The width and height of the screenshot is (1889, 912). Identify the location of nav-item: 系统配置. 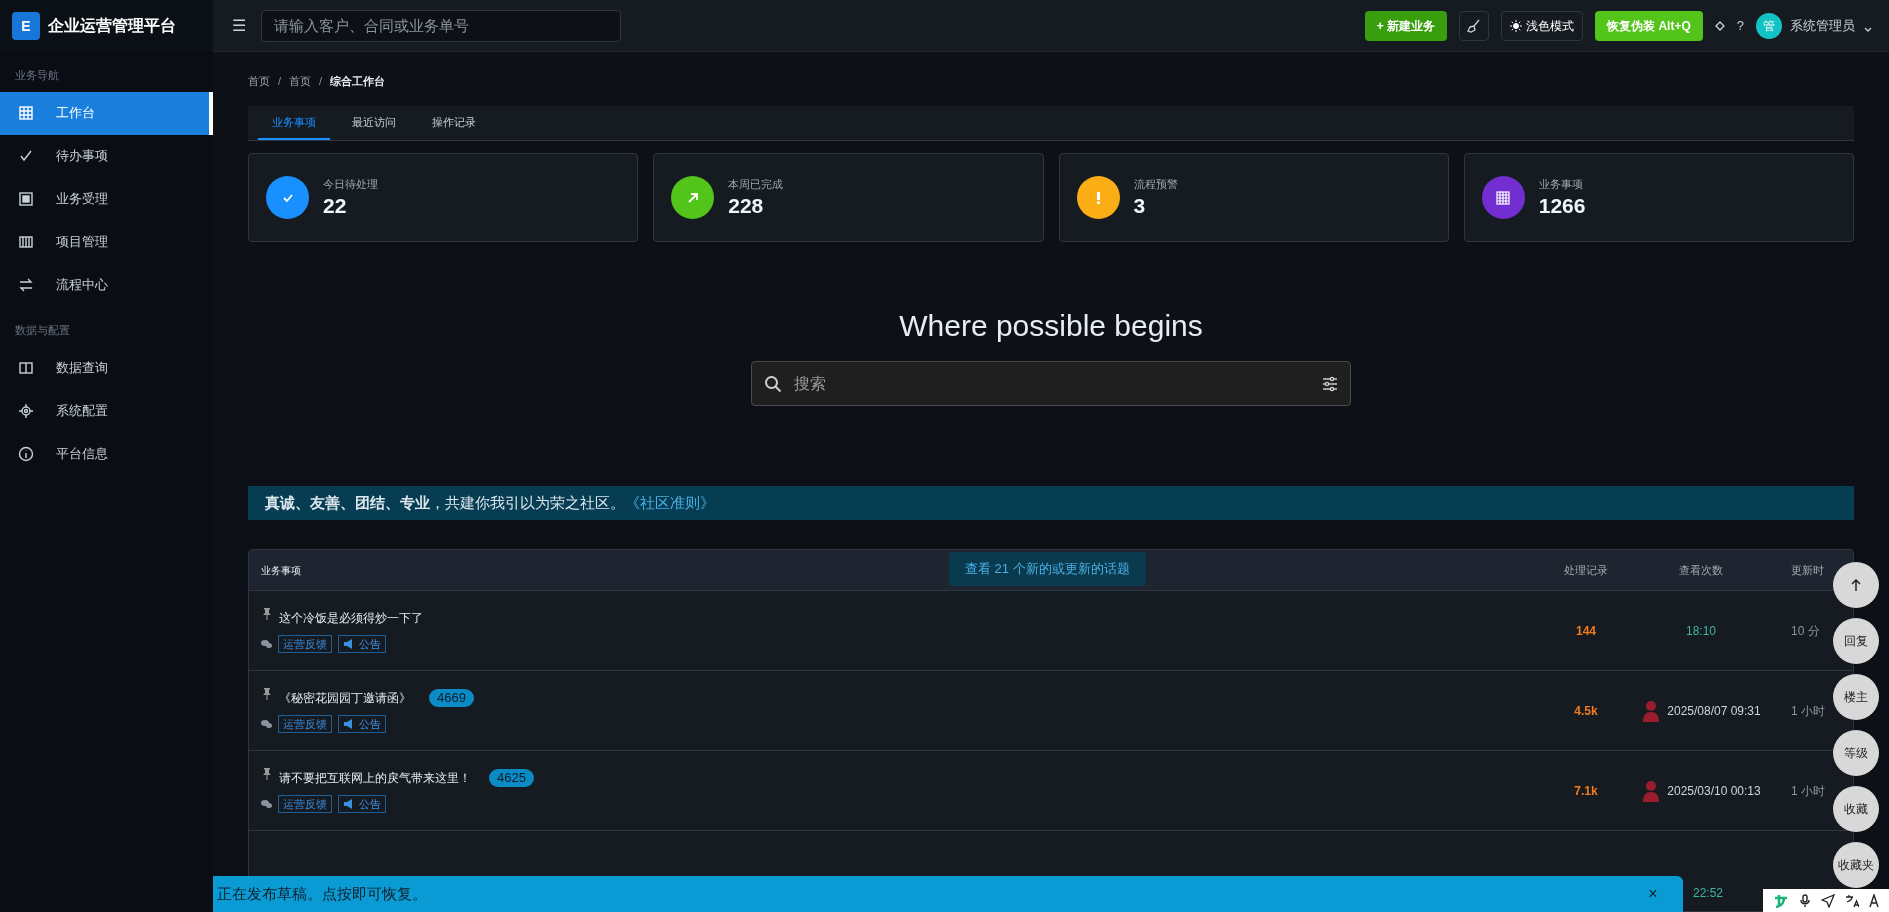
(106, 410).